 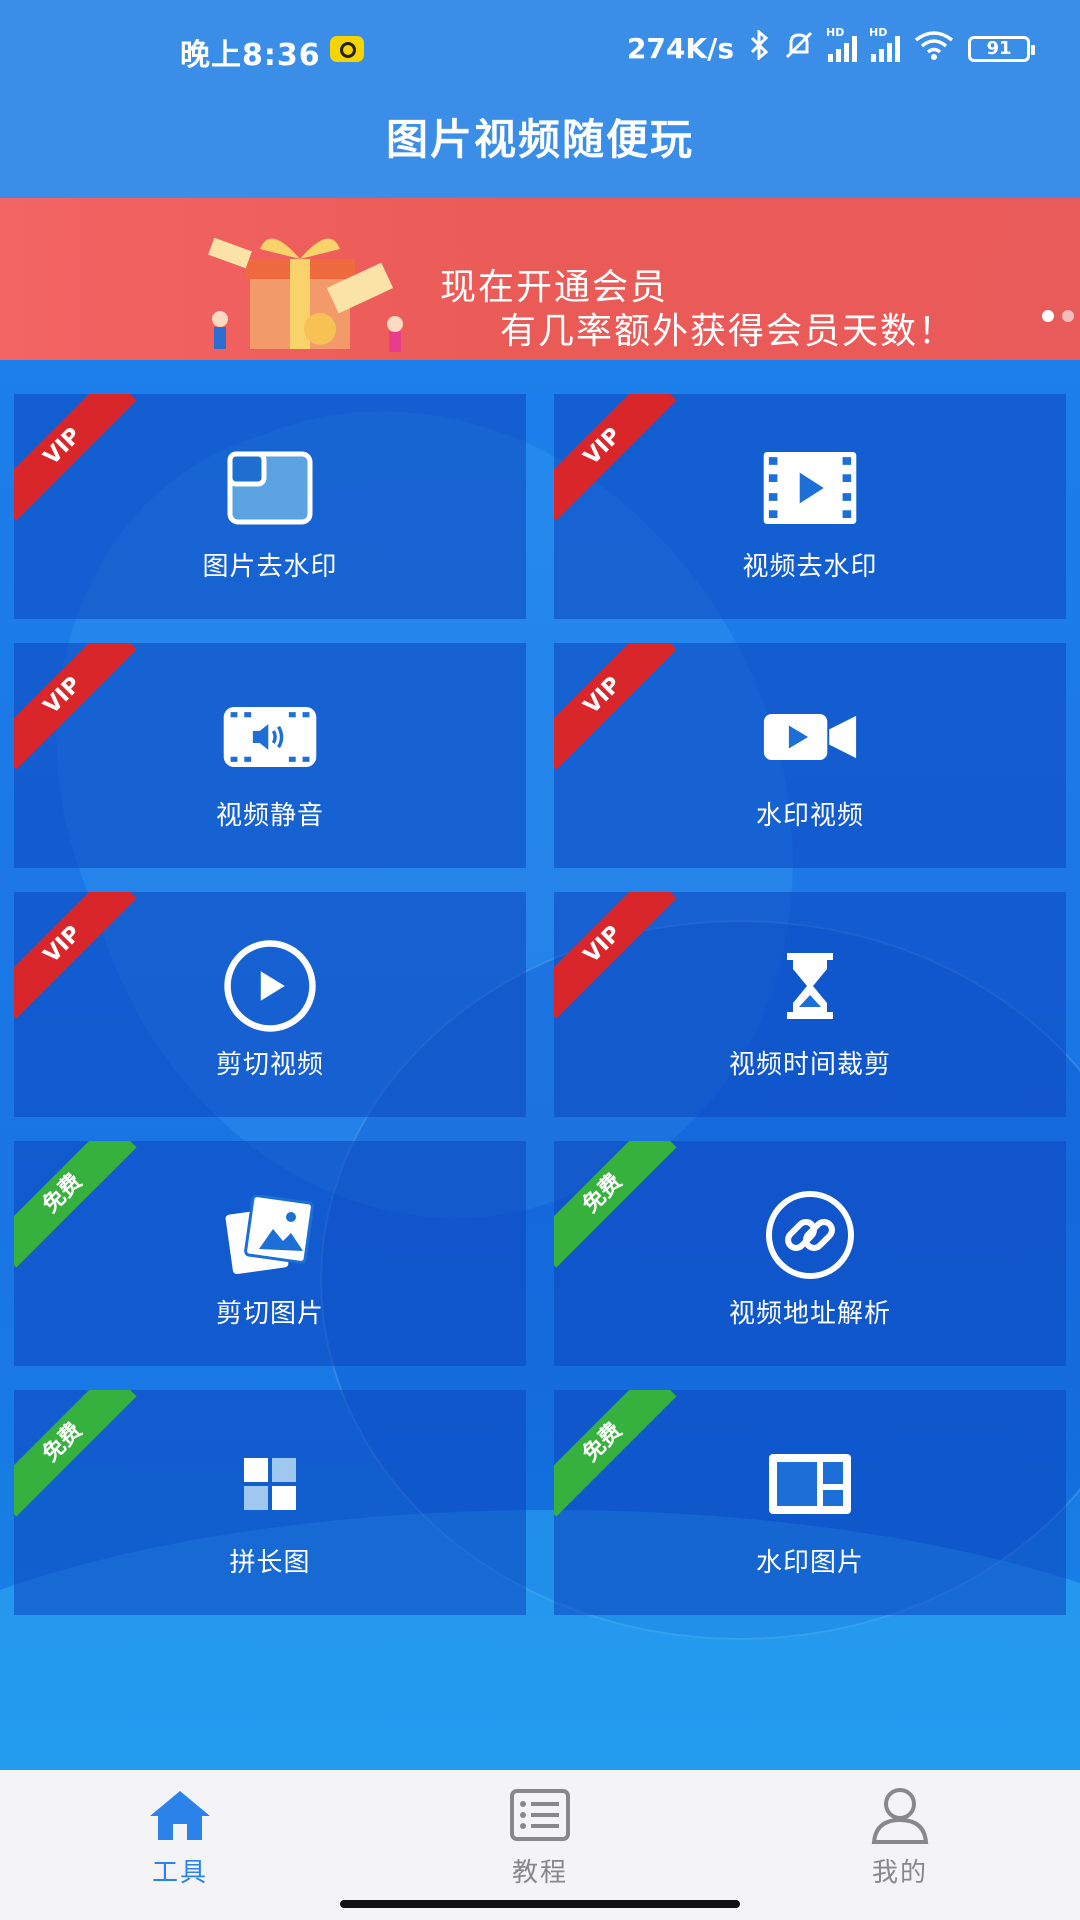 I want to click on promo-banner: 现在开通会员 有几率额外获得会员天数！, so click(x=540, y=279).